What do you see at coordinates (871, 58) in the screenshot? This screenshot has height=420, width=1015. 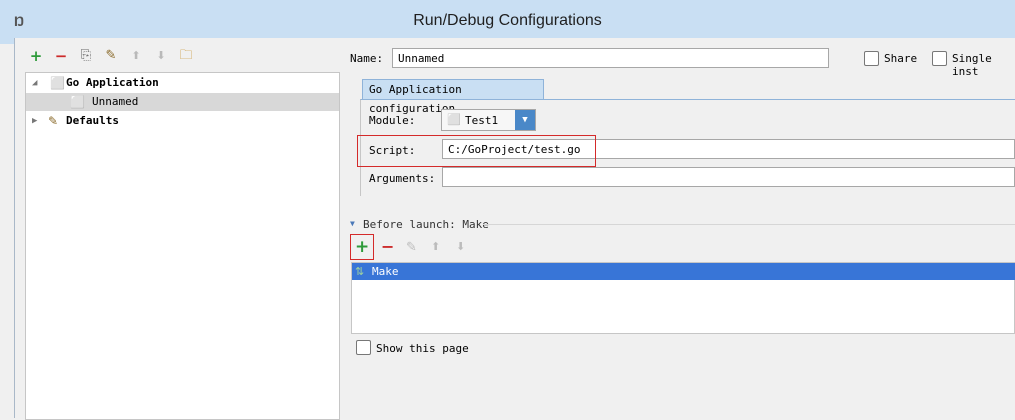 I see `share-checkbox` at bounding box center [871, 58].